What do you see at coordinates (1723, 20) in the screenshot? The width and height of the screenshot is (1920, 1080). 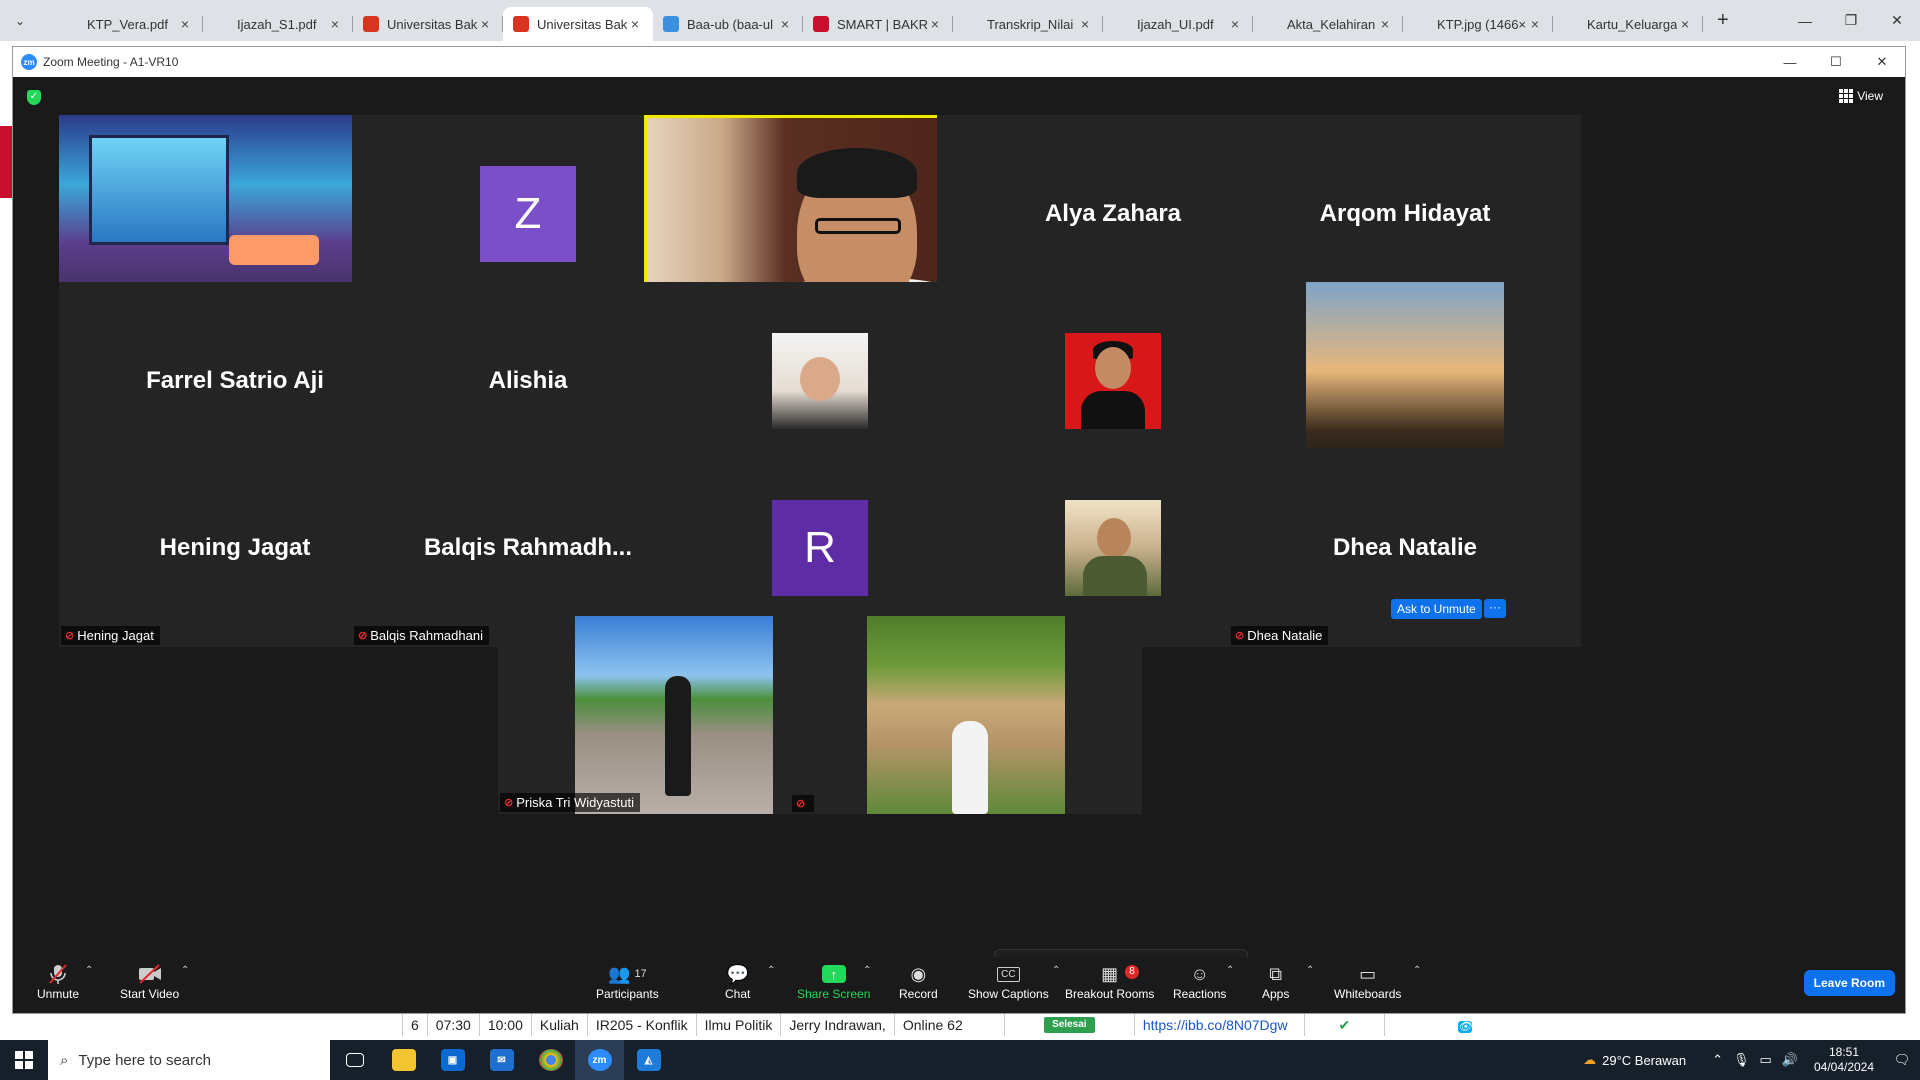 I see `new-tab-button: +` at bounding box center [1723, 20].